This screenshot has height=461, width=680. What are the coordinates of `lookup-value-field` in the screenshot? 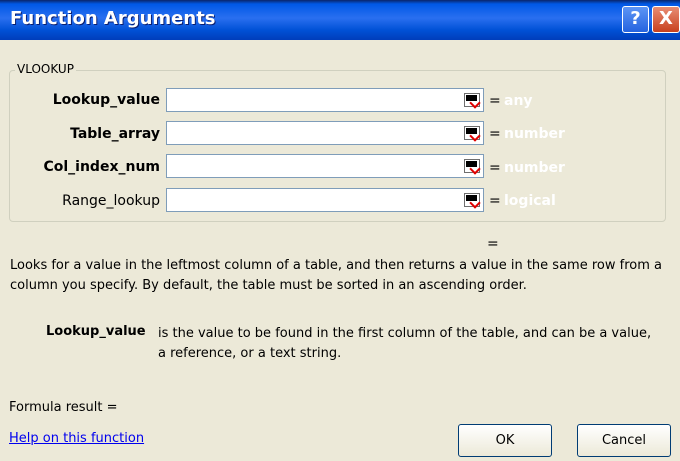 It's located at (325, 100).